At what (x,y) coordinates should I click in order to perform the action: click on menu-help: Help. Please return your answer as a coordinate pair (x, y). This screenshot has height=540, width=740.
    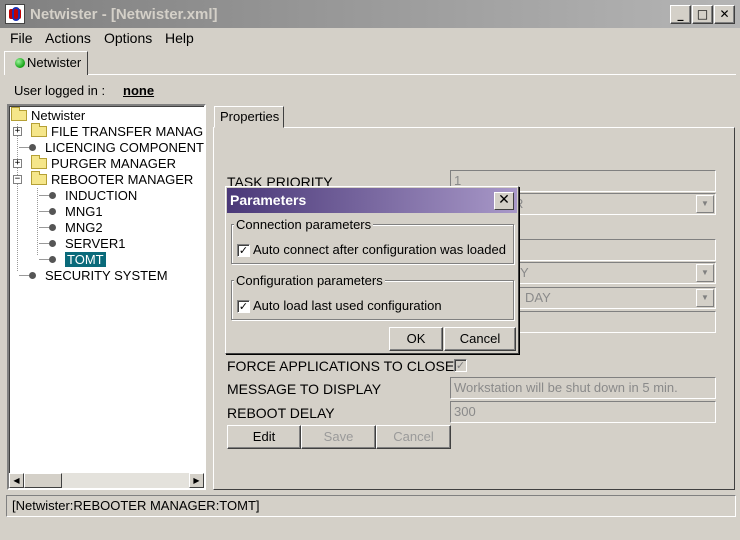
    Looking at the image, I should click on (179, 38).